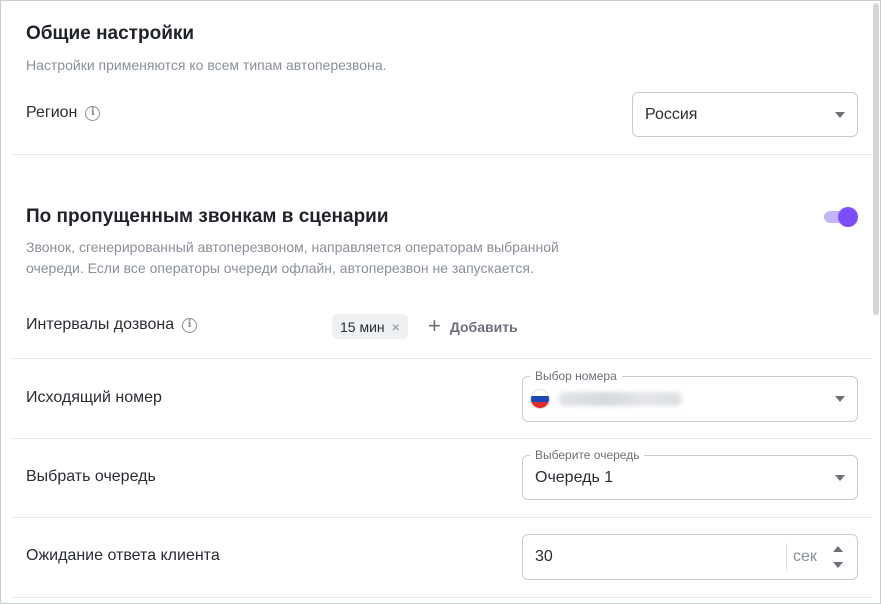 The image size is (881, 604). I want to click on missed-calls-toggle, so click(841, 217).